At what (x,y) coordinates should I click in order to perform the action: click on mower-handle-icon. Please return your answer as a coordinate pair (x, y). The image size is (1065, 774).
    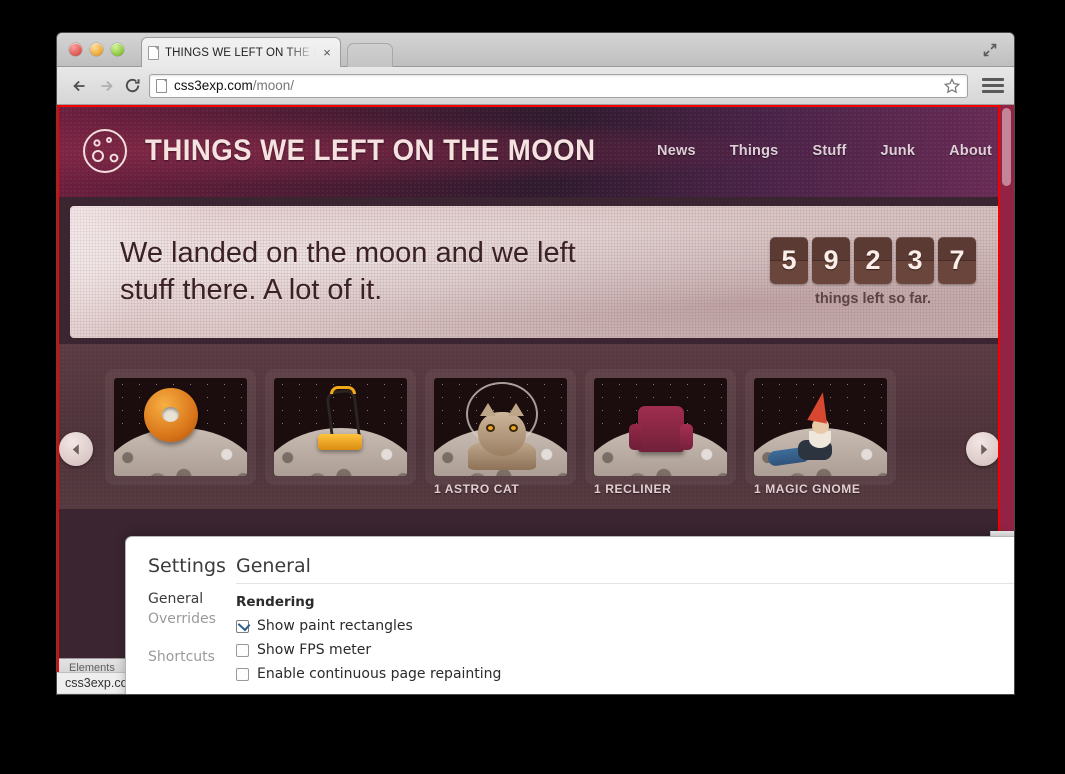
    Looking at the image, I should click on (343, 414).